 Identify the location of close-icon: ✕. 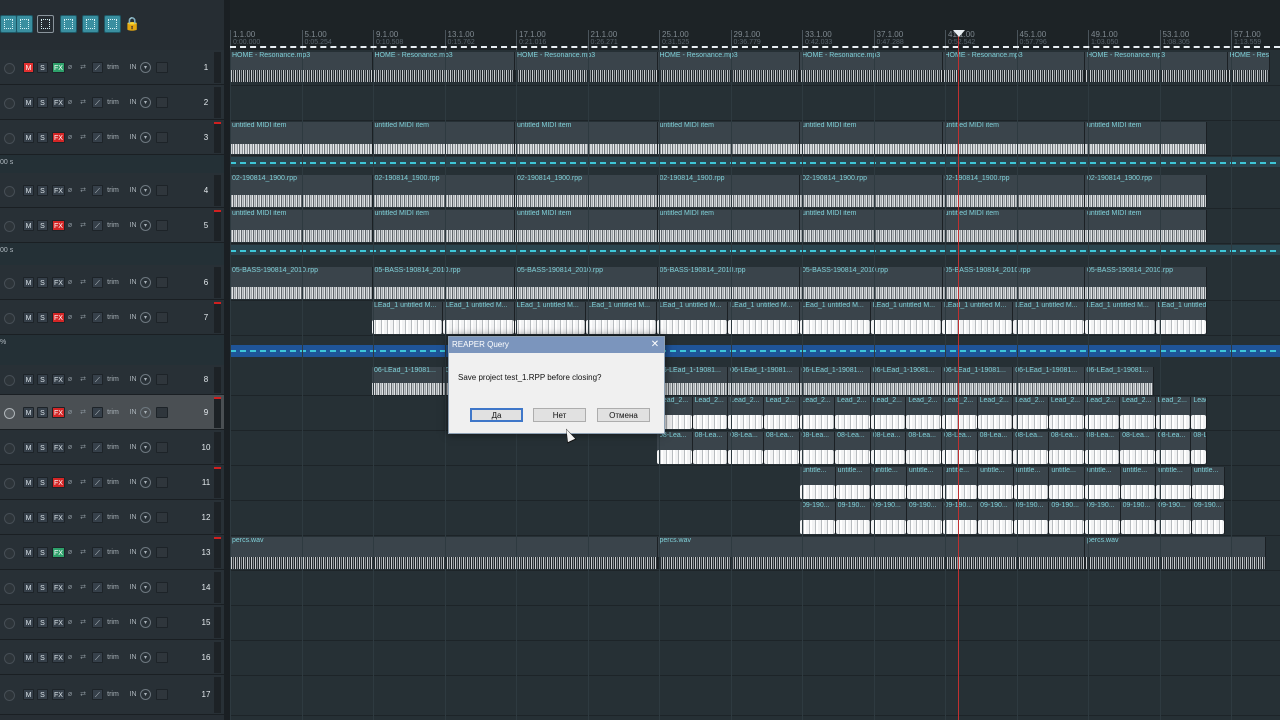
(655, 345).